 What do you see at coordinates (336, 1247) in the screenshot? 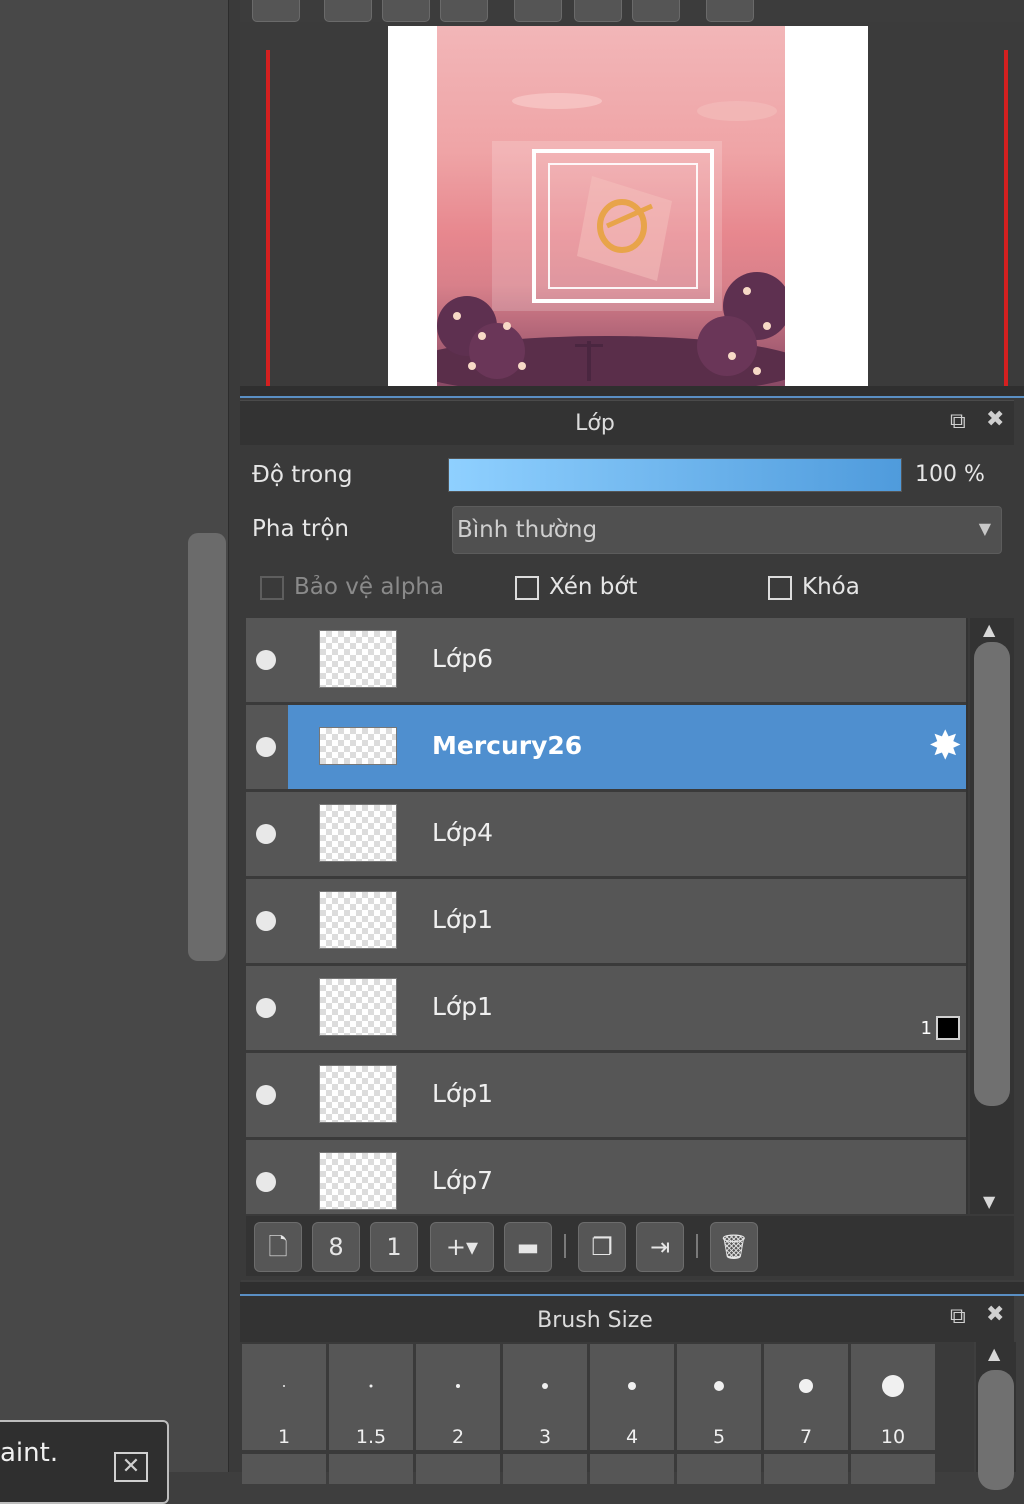
I see `new-8bit-layer-icon: 8` at bounding box center [336, 1247].